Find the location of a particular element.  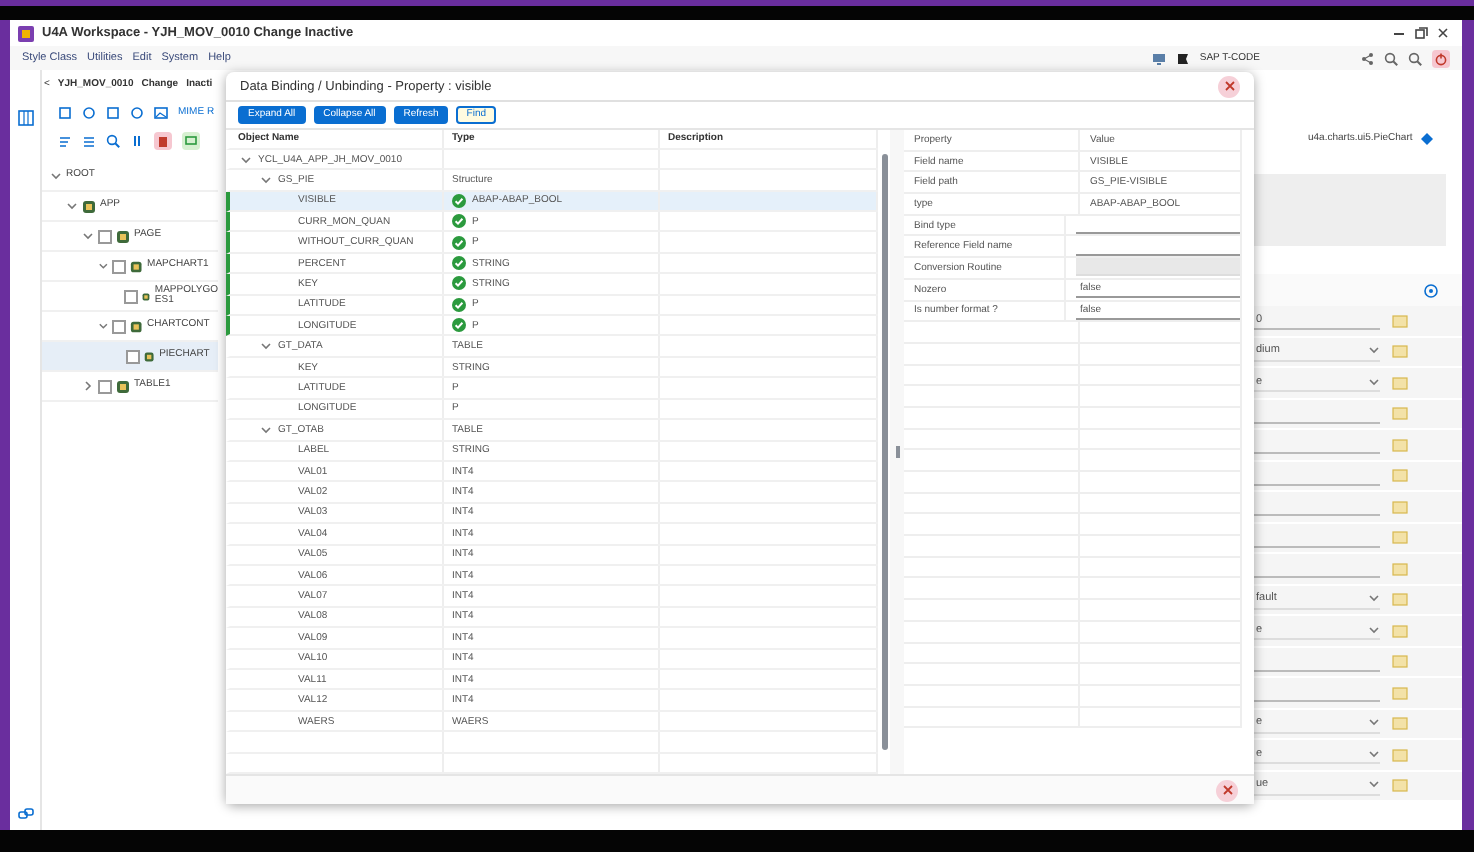

list-icon is located at coordinates (89, 140).